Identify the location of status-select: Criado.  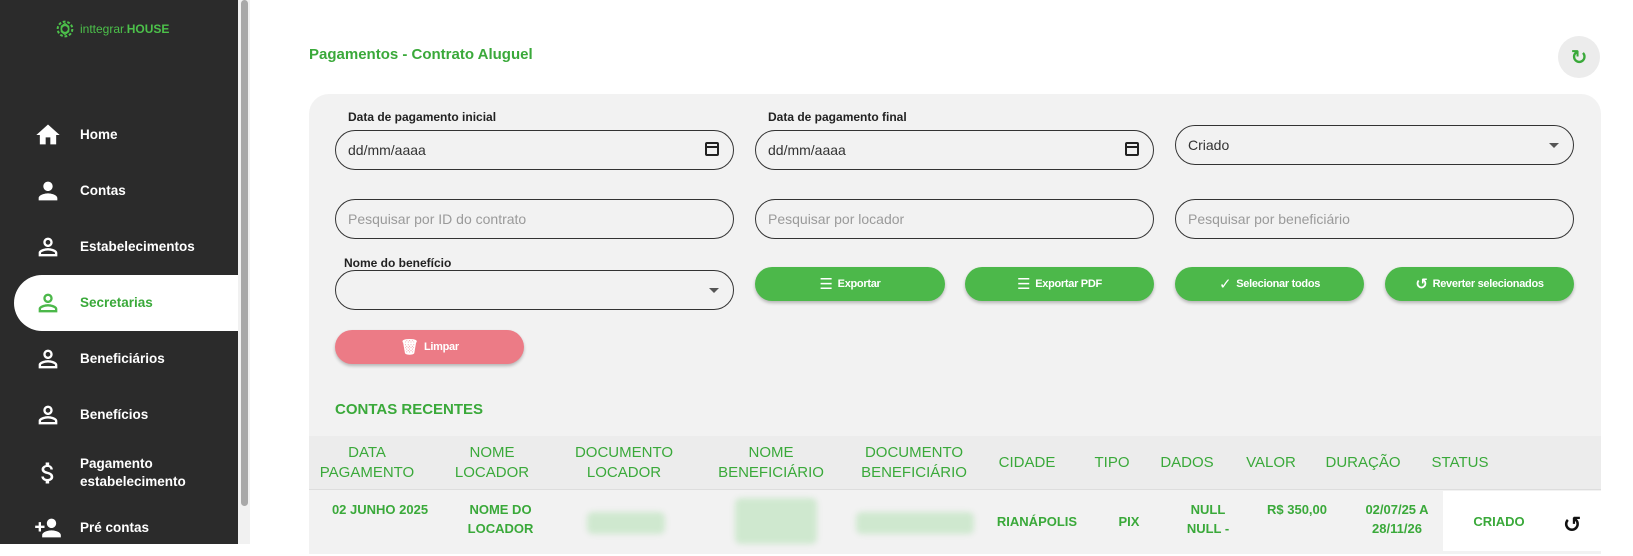
(1374, 145).